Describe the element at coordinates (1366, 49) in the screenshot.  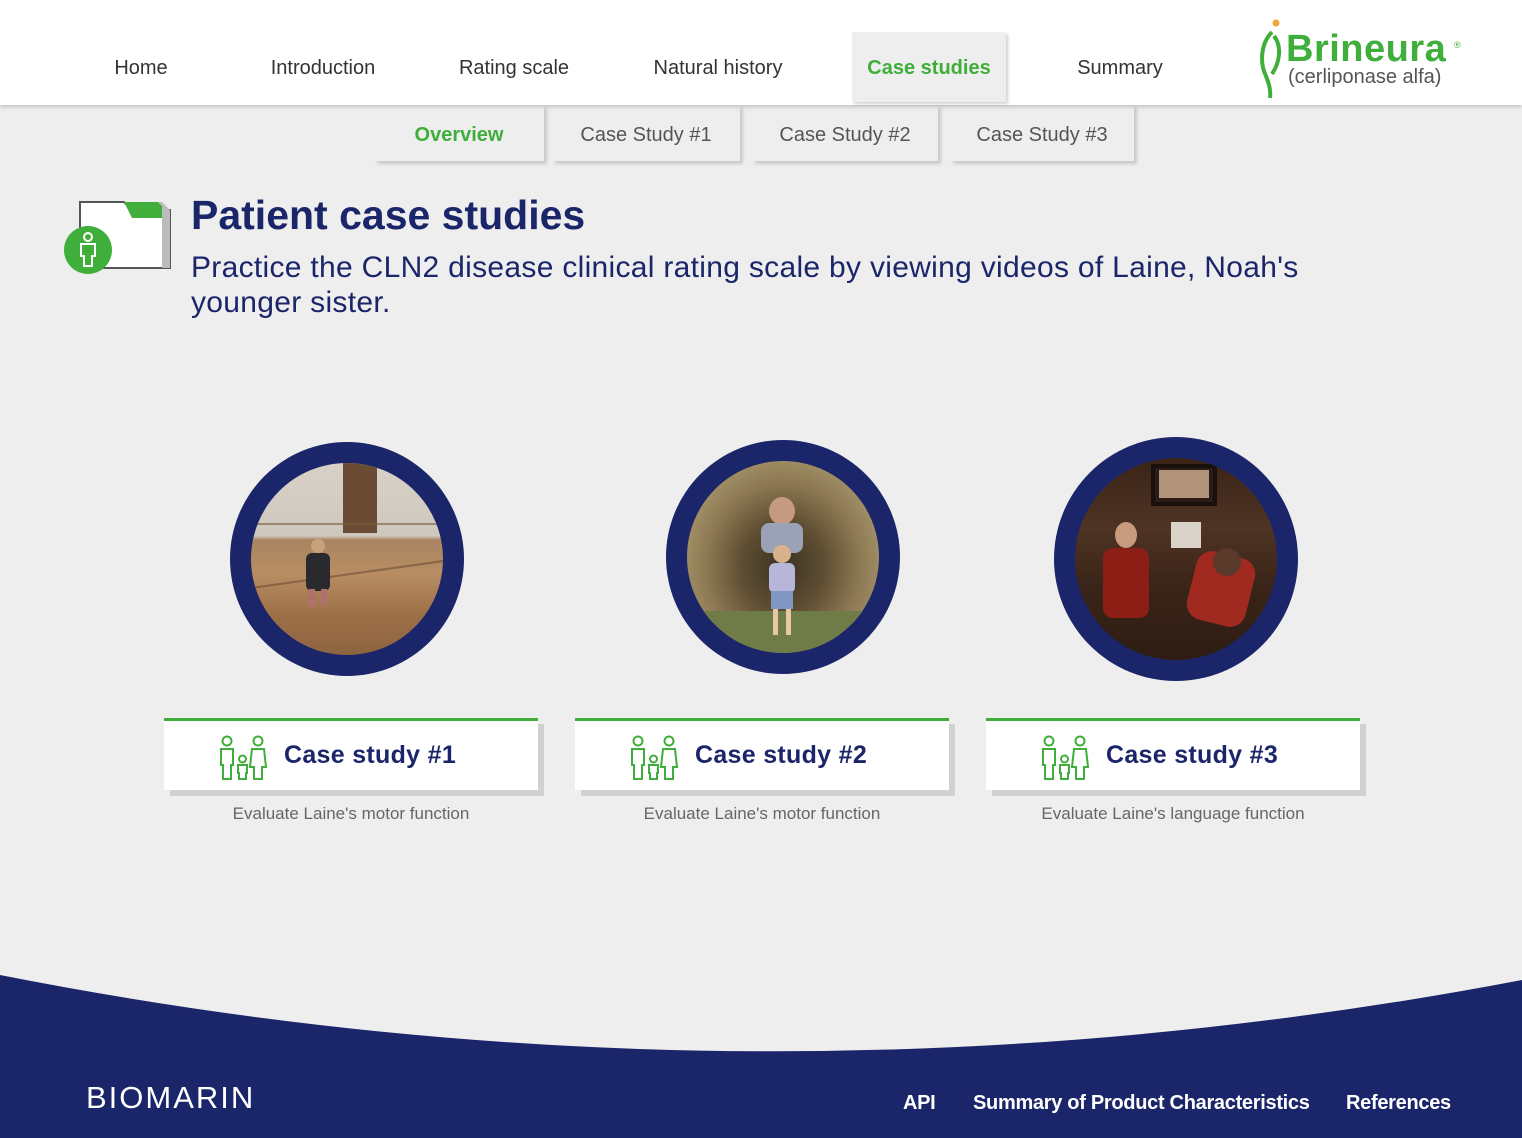
I see `logo-brand-name: Brineura` at that location.